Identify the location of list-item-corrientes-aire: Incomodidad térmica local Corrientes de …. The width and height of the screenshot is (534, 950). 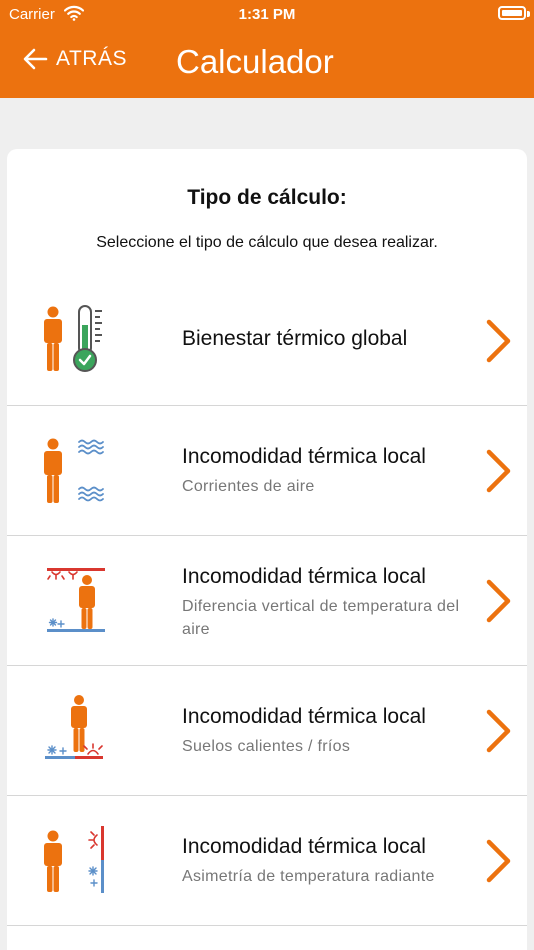
(267, 471).